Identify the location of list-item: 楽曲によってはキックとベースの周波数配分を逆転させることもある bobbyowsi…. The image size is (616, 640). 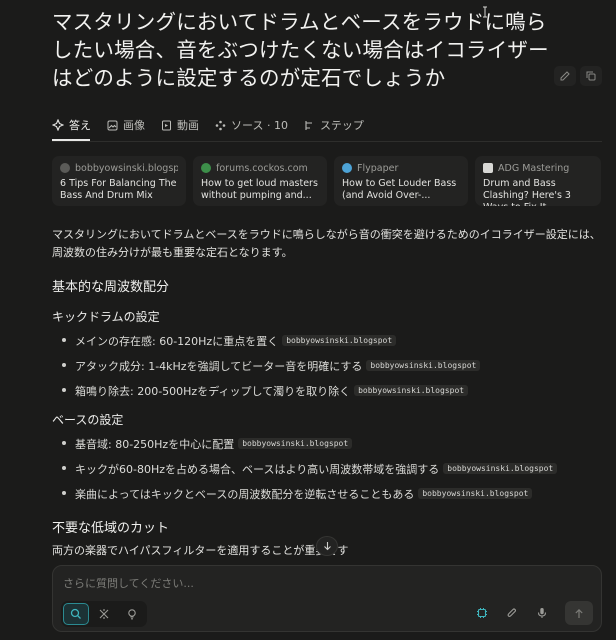
(327, 493).